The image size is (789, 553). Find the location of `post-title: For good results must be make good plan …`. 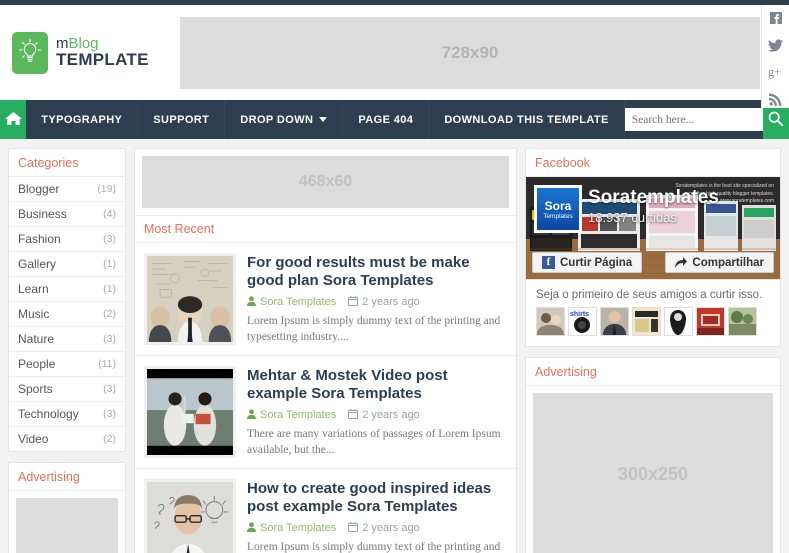

post-title: For good results must be make good plan … is located at coordinates (377, 272).